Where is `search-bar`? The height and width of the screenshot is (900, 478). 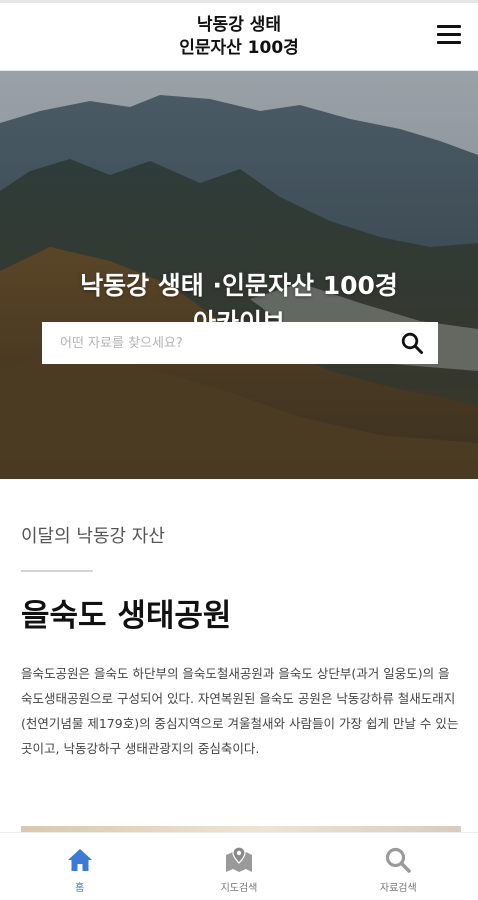 search-bar is located at coordinates (240, 343).